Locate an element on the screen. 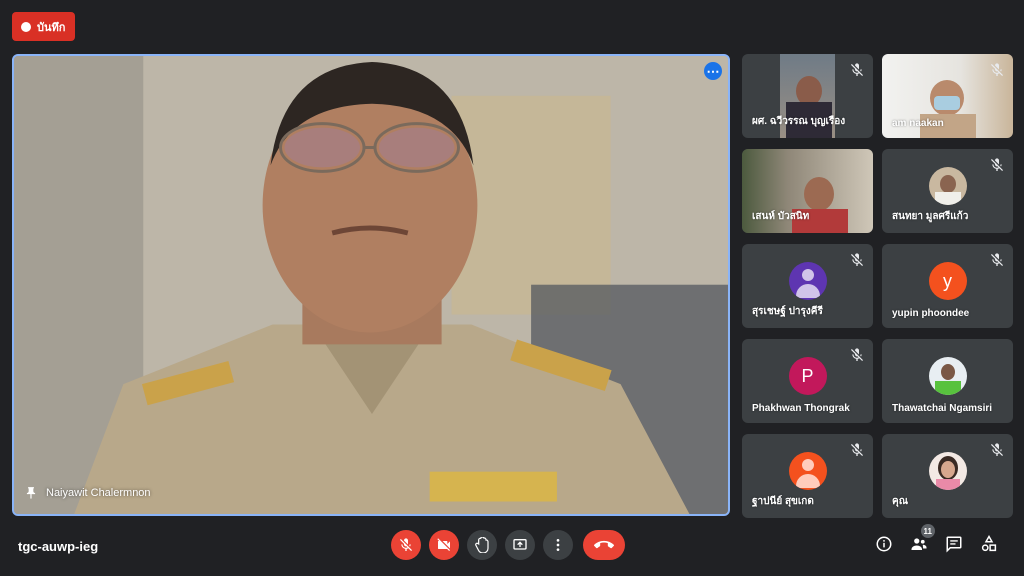 The image size is (1024, 576). participant-tile: y yupin phoondee is located at coordinates (947, 286).